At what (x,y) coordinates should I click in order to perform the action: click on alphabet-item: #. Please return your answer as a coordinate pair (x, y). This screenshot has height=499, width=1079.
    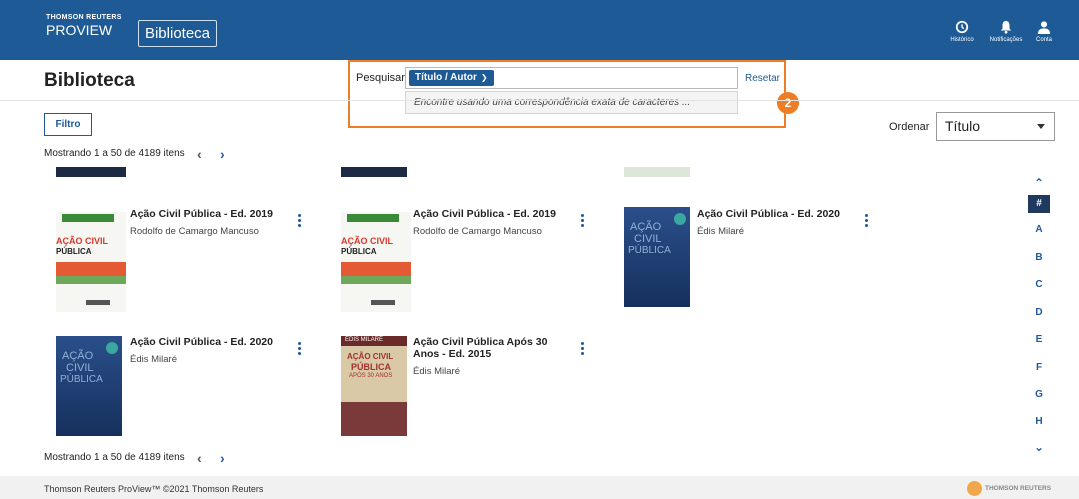
    Looking at the image, I should click on (1039, 204).